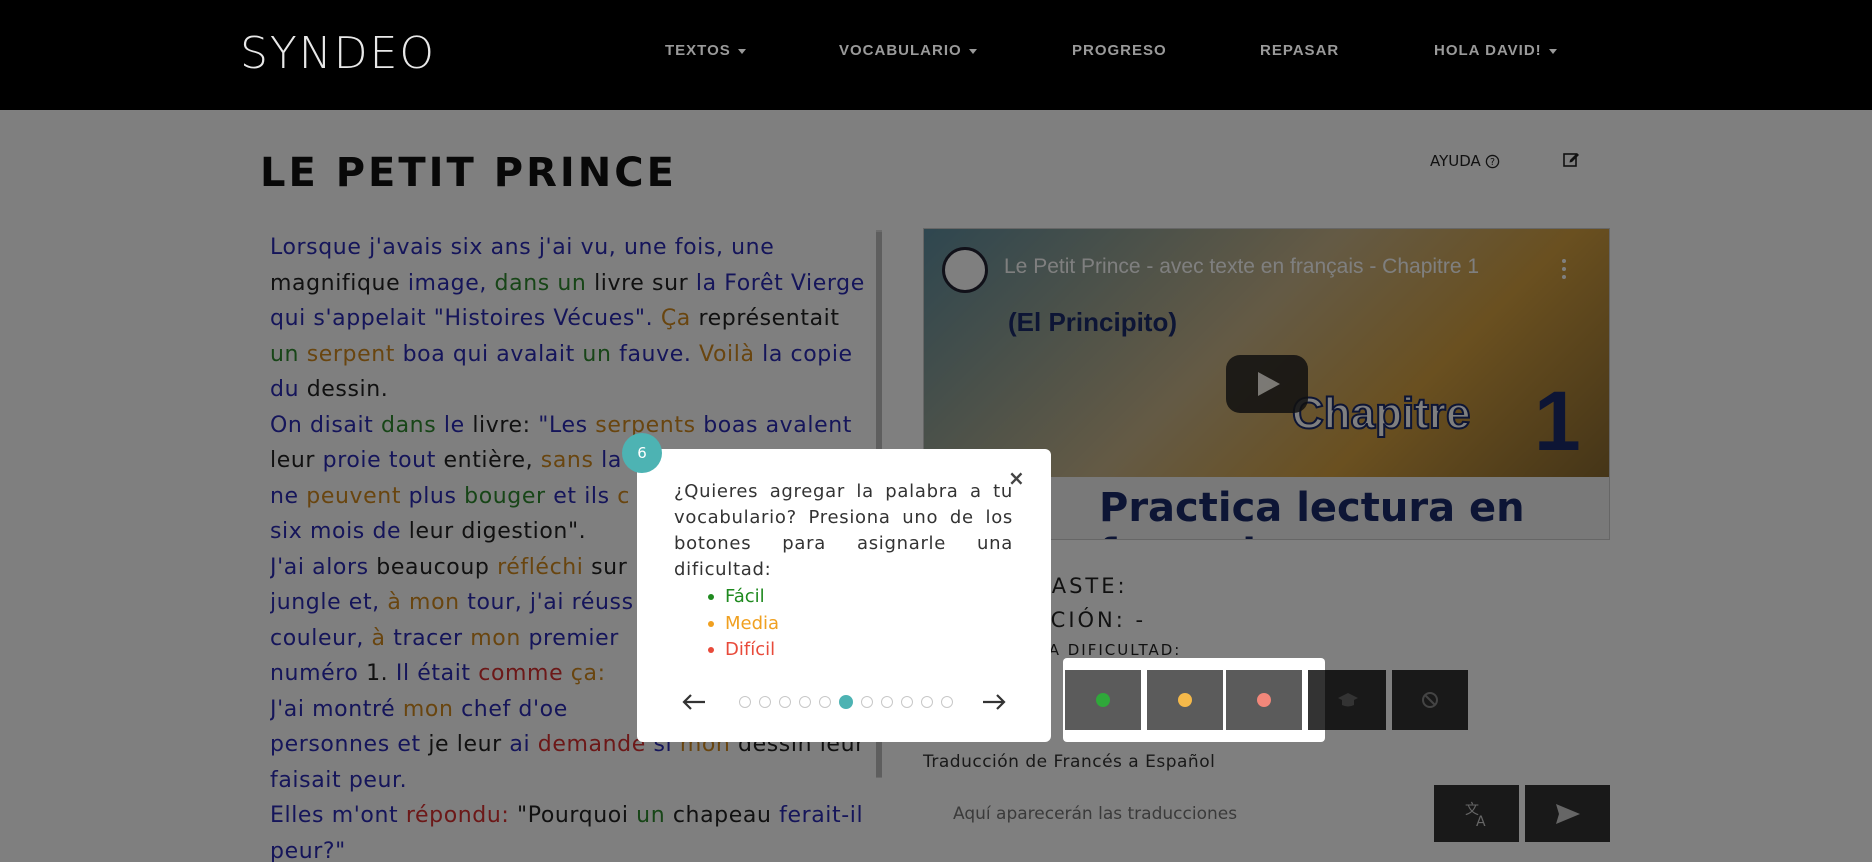 The height and width of the screenshot is (862, 1872). I want to click on nav-progreso: PROGRESO, so click(1119, 50).